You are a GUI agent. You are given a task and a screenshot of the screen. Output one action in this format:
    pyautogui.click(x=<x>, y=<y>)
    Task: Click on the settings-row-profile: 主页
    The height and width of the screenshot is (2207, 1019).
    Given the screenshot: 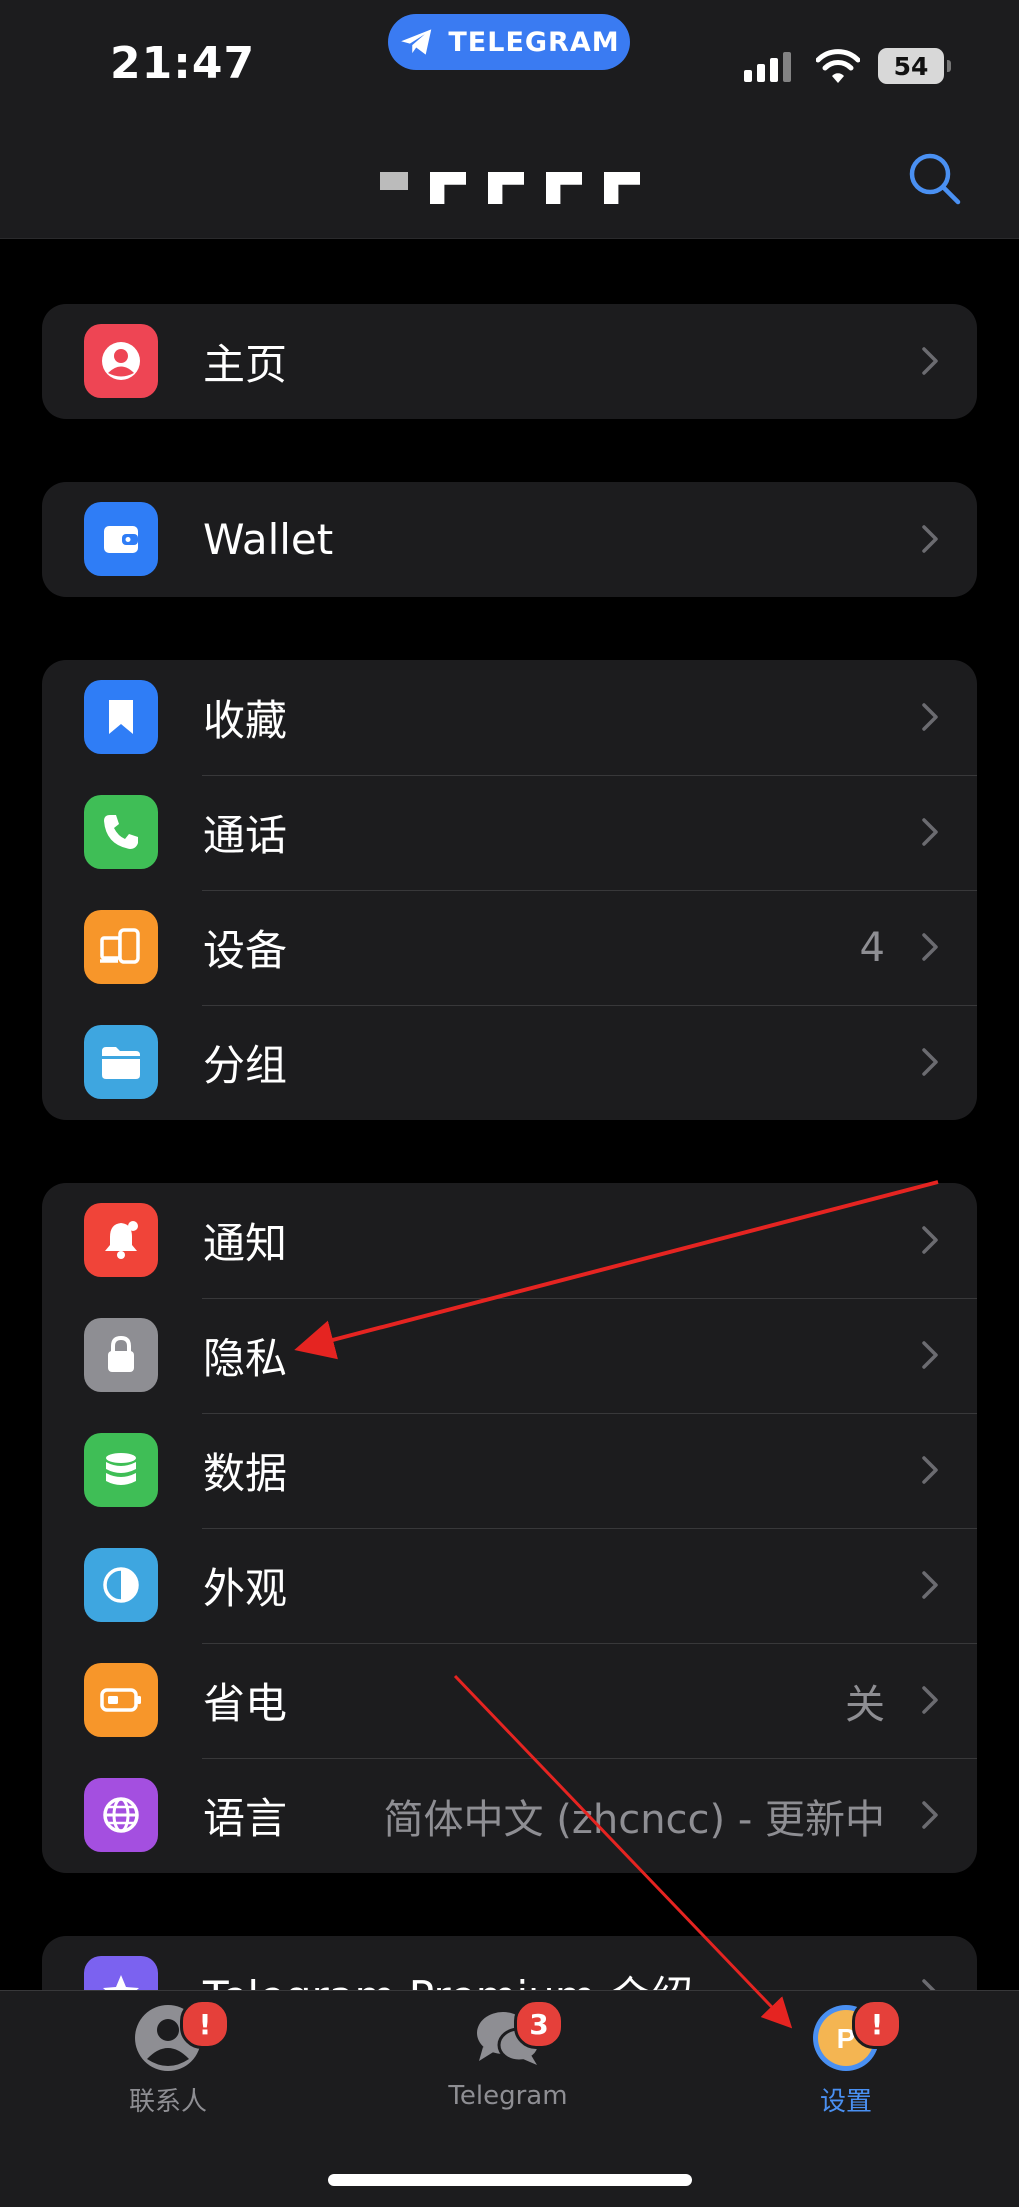 What is the action you would take?
    pyautogui.click(x=509, y=361)
    